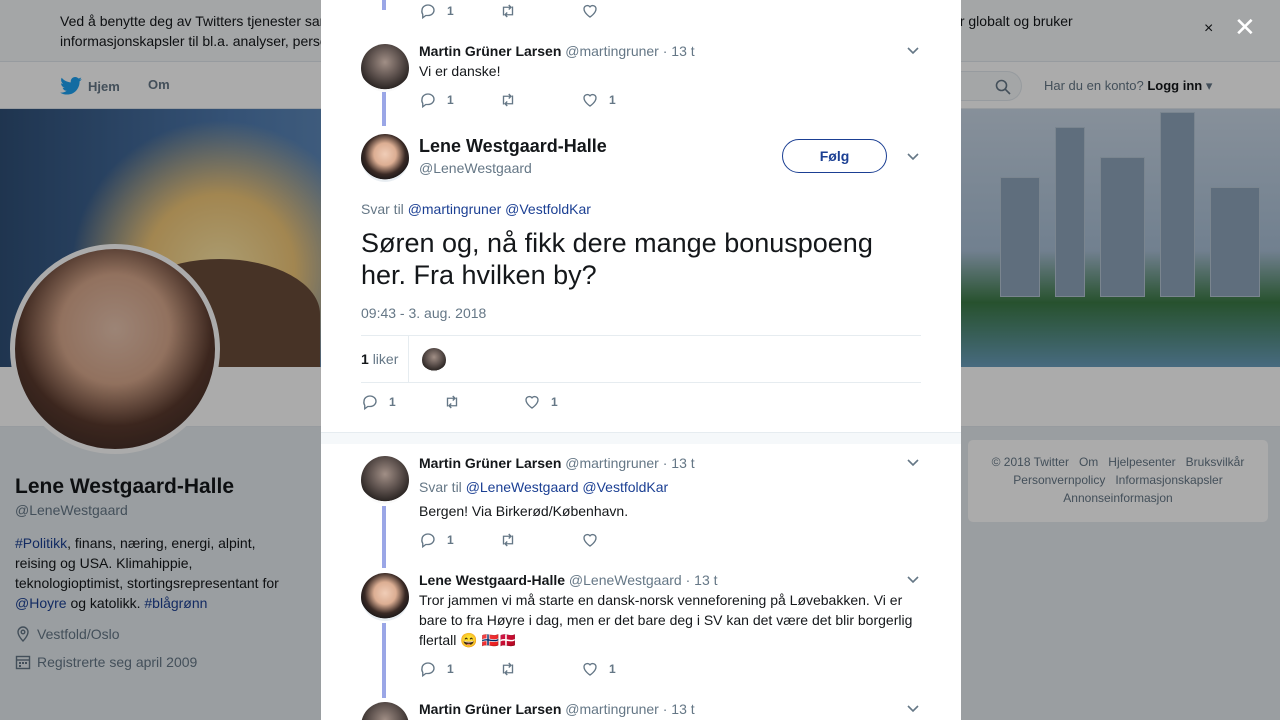  I want to click on tweet-stats: 1 liker, so click(641, 359).